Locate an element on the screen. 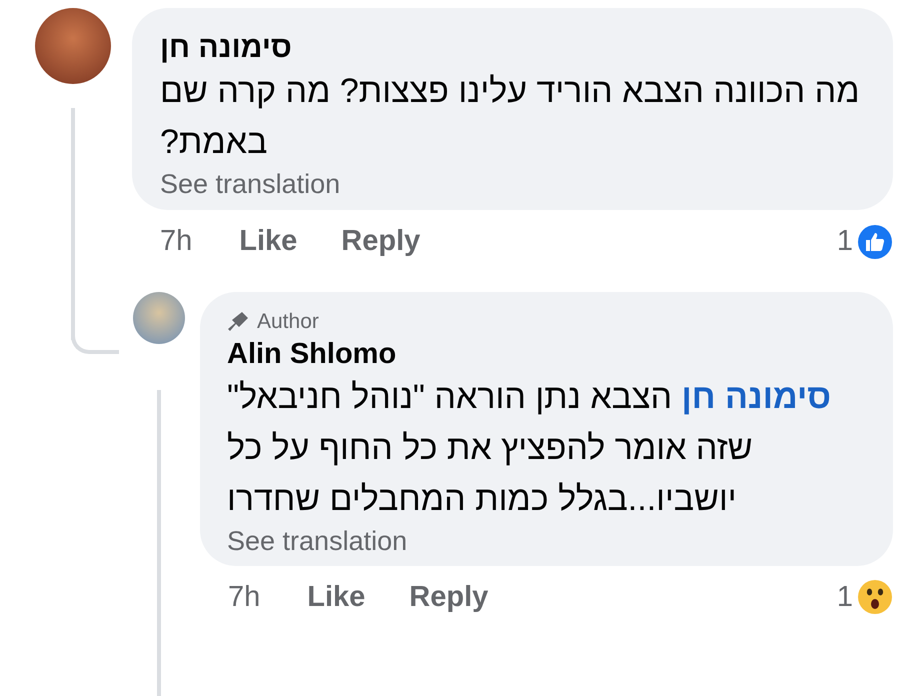 Image resolution: width=921 pixels, height=696 pixels. comment-text: מה הכוונה הצבא הוריד עלינו פצצות? מה קרה שם באמת? is located at coordinates (510, 117).